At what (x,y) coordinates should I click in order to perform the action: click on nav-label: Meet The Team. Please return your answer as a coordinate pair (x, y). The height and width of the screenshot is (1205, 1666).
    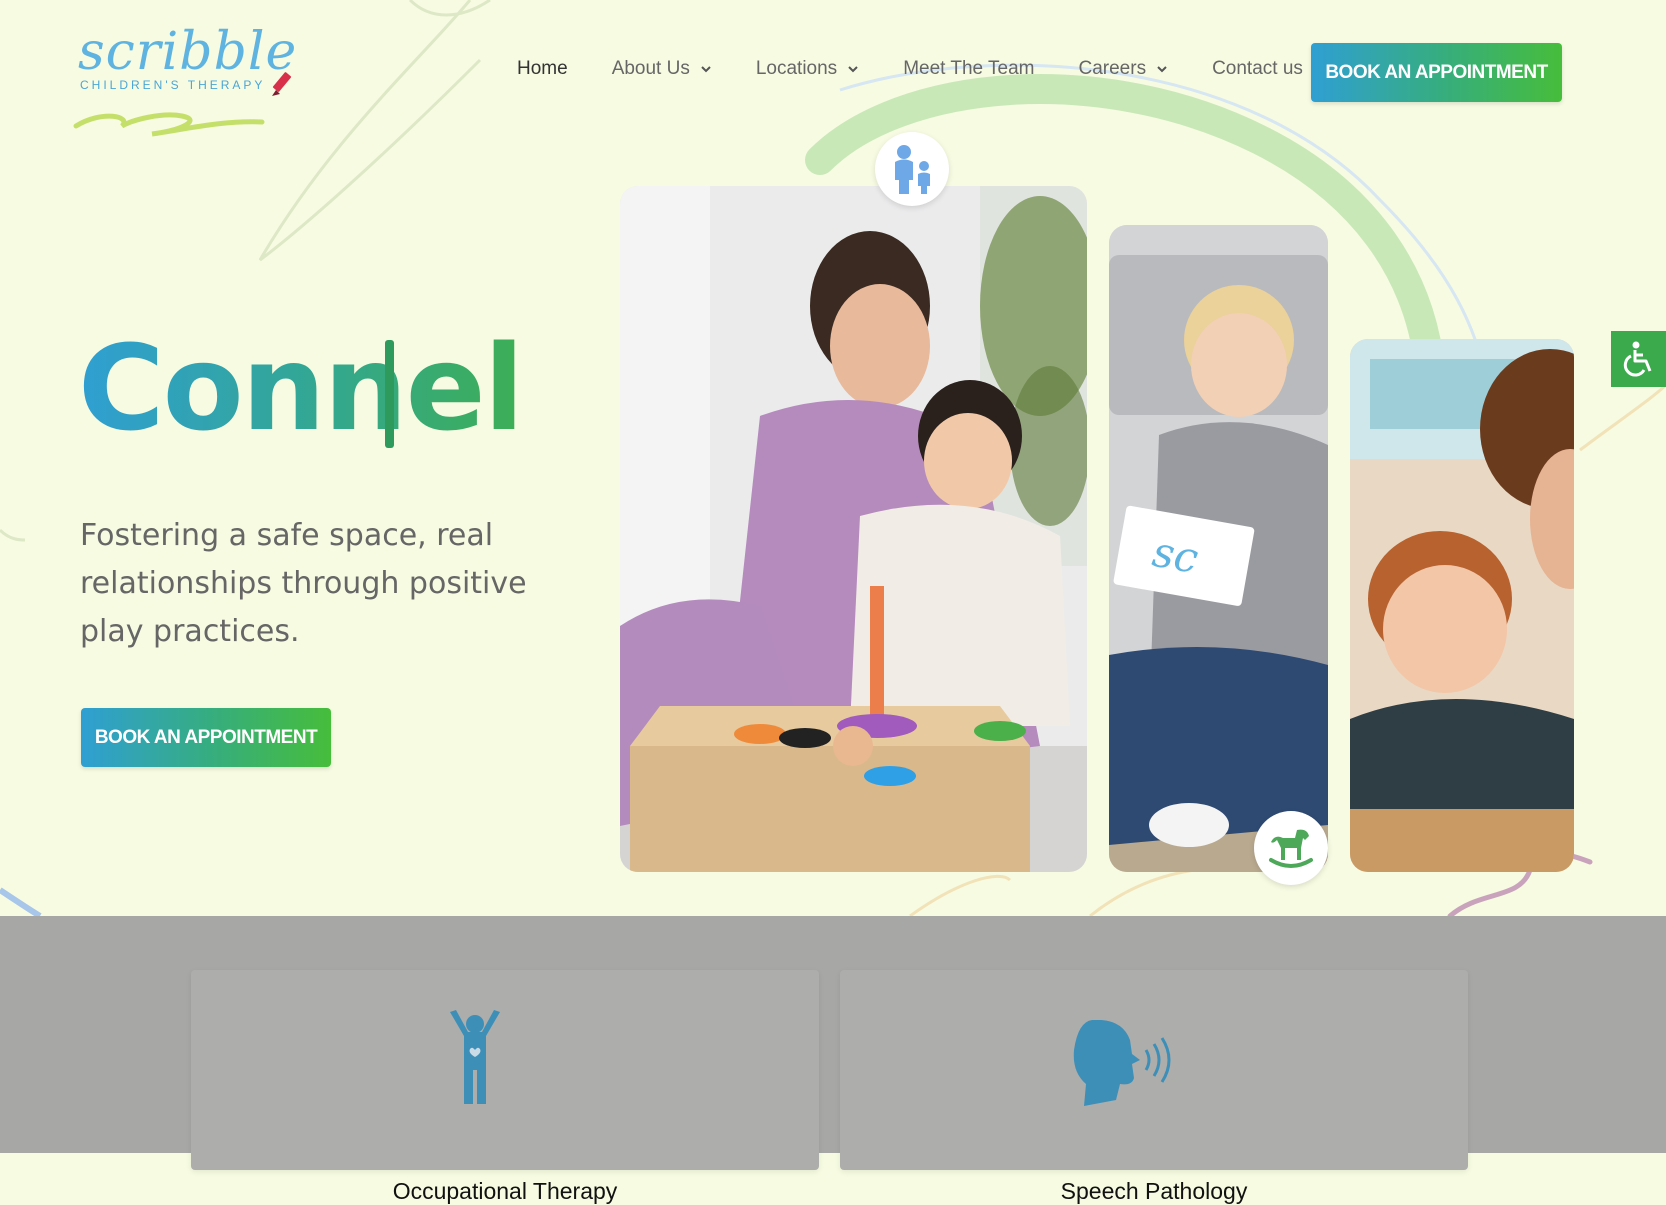
    Looking at the image, I should click on (969, 68).